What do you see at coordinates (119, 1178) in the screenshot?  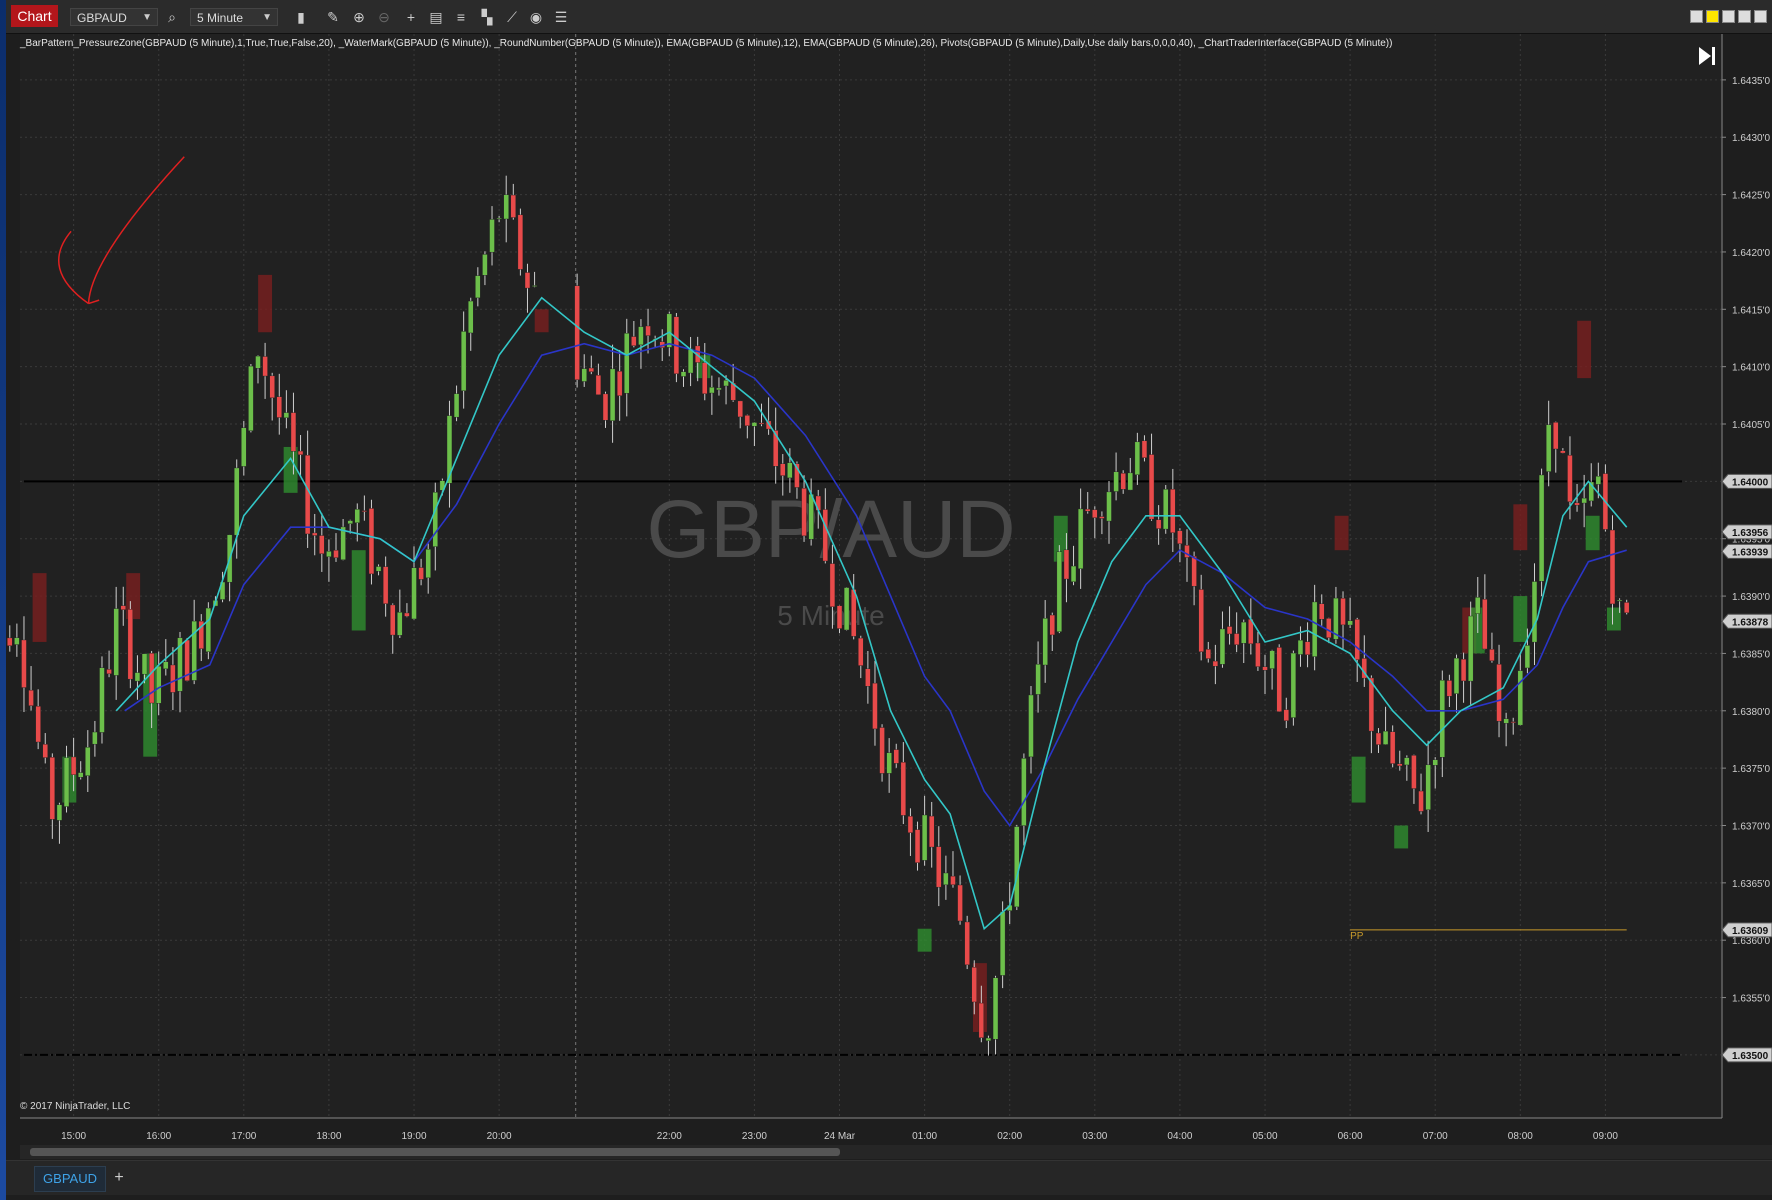 I see `add-tab-button: +` at bounding box center [119, 1178].